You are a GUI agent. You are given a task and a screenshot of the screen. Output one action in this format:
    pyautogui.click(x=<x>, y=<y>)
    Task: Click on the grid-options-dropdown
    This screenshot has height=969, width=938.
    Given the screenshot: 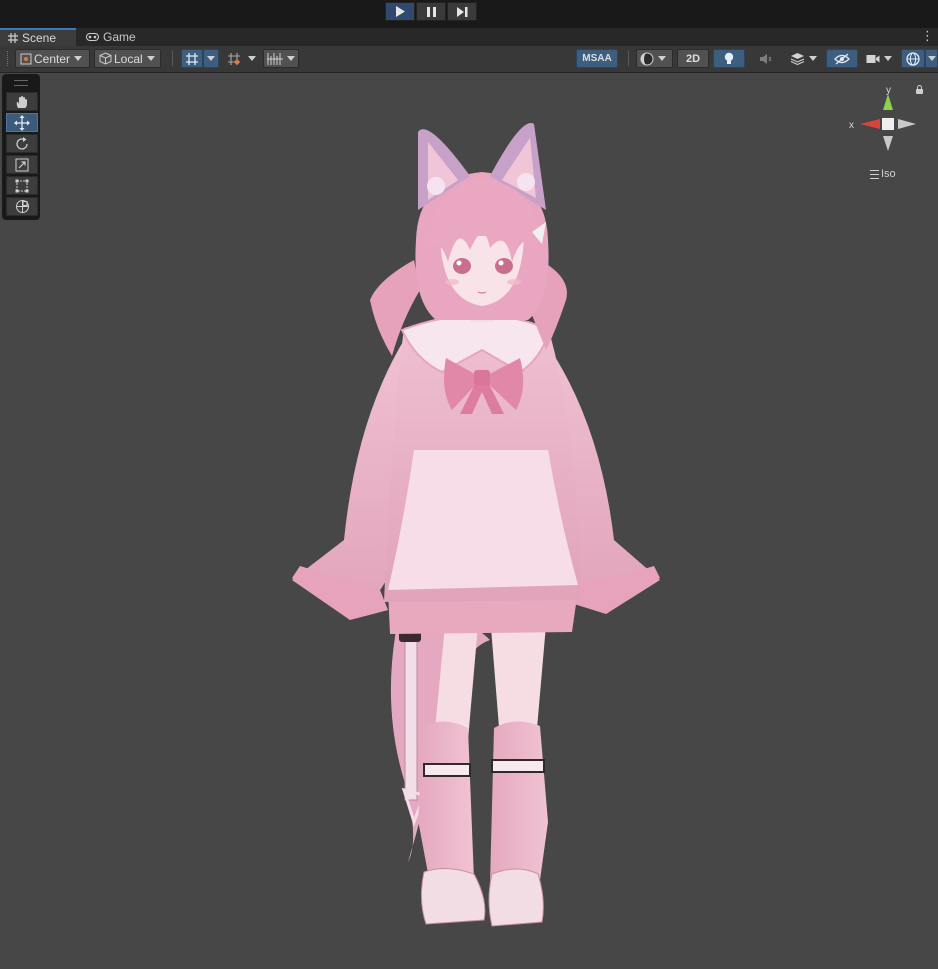 What is the action you would take?
    pyautogui.click(x=211, y=58)
    